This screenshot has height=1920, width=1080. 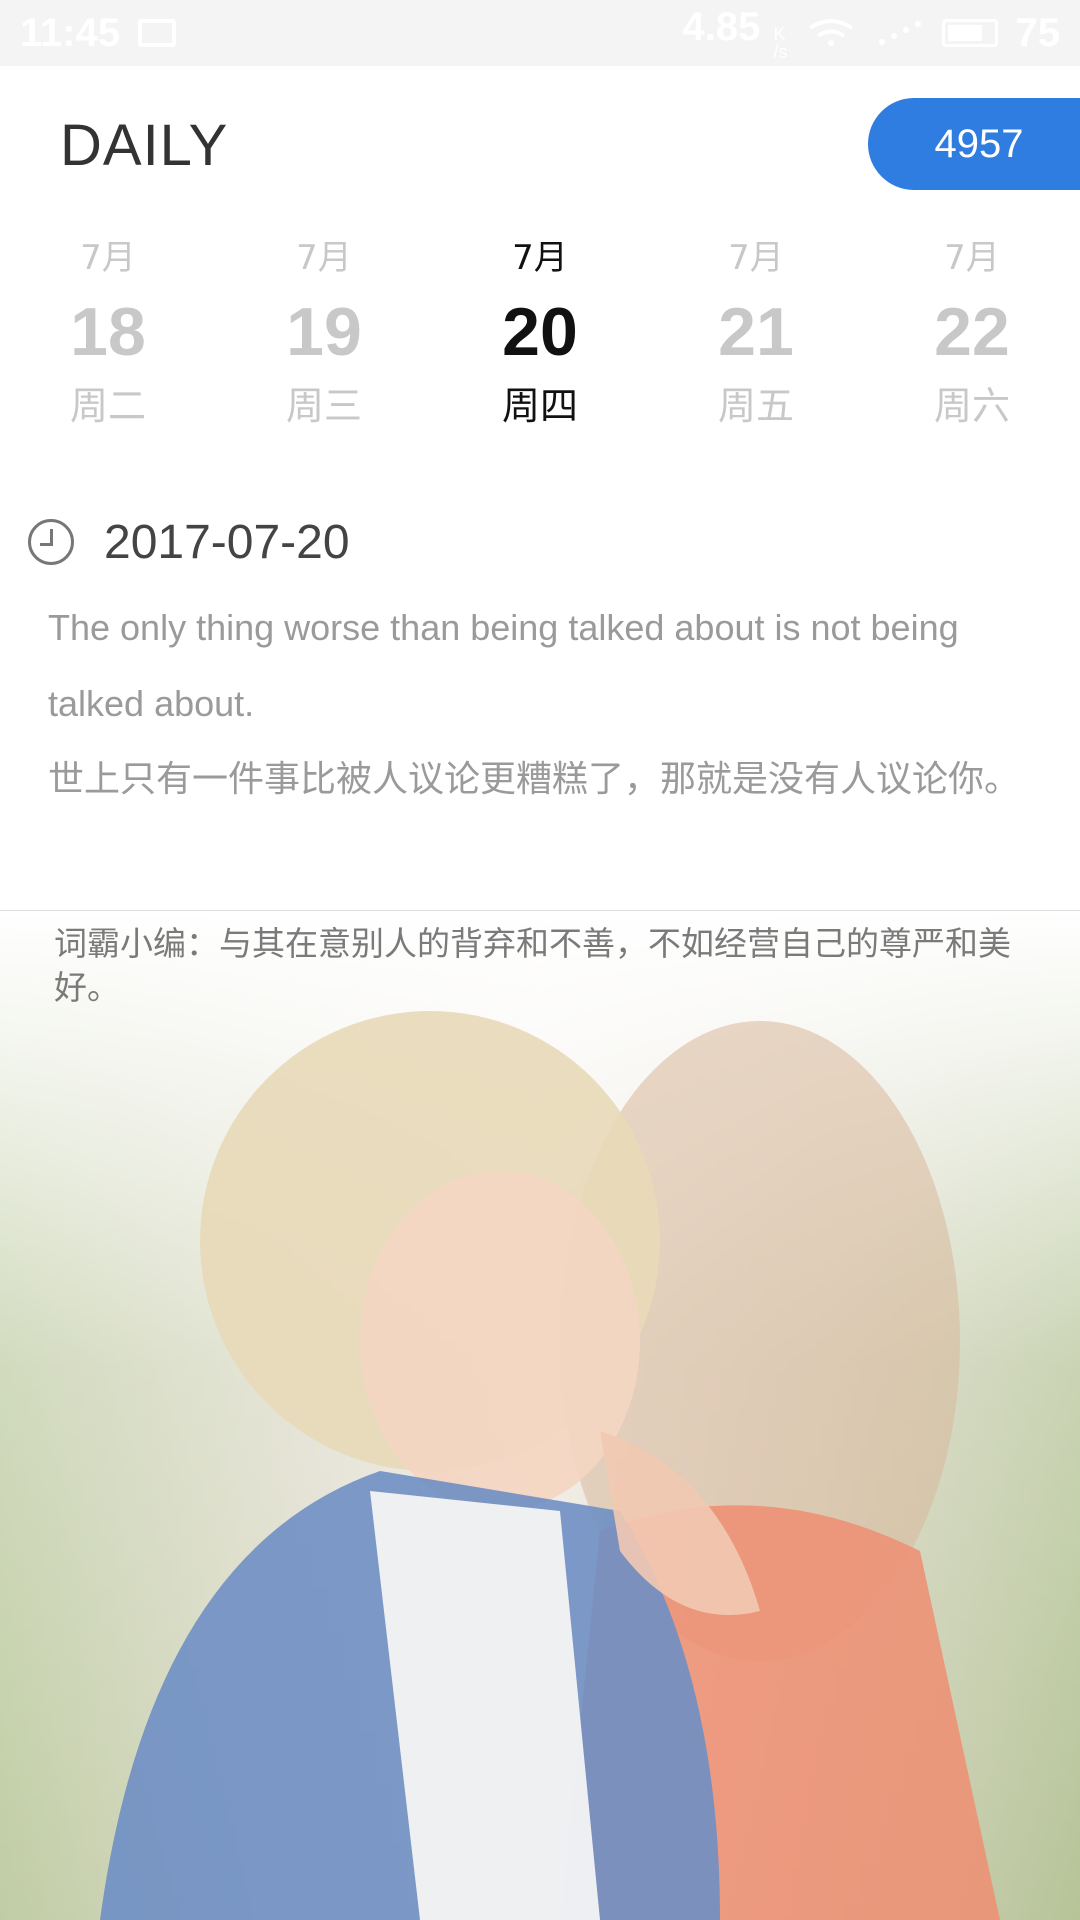 What do you see at coordinates (756, 332) in the screenshot?
I see `date-day: 21` at bounding box center [756, 332].